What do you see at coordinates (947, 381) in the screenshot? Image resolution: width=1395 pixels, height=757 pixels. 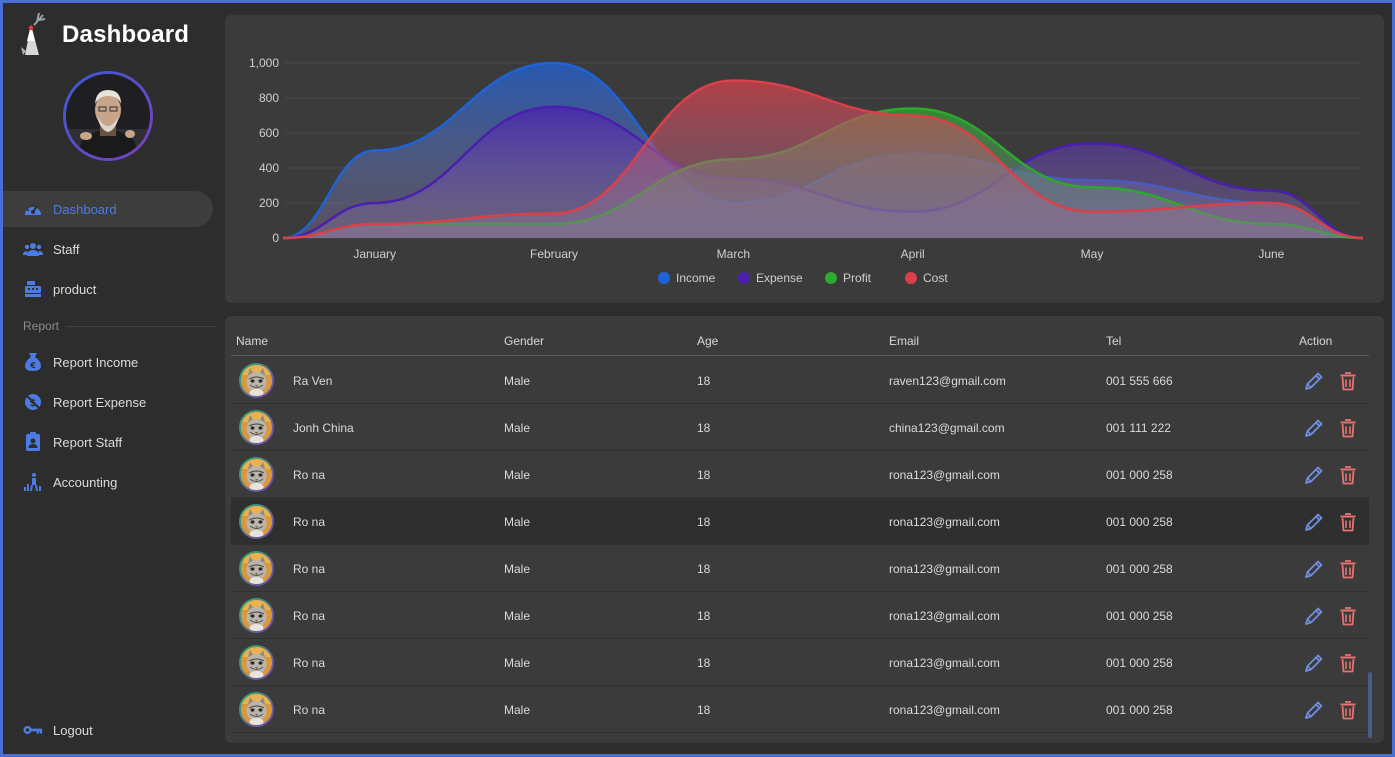 I see `cell-email: raven123@gmail.com` at bounding box center [947, 381].